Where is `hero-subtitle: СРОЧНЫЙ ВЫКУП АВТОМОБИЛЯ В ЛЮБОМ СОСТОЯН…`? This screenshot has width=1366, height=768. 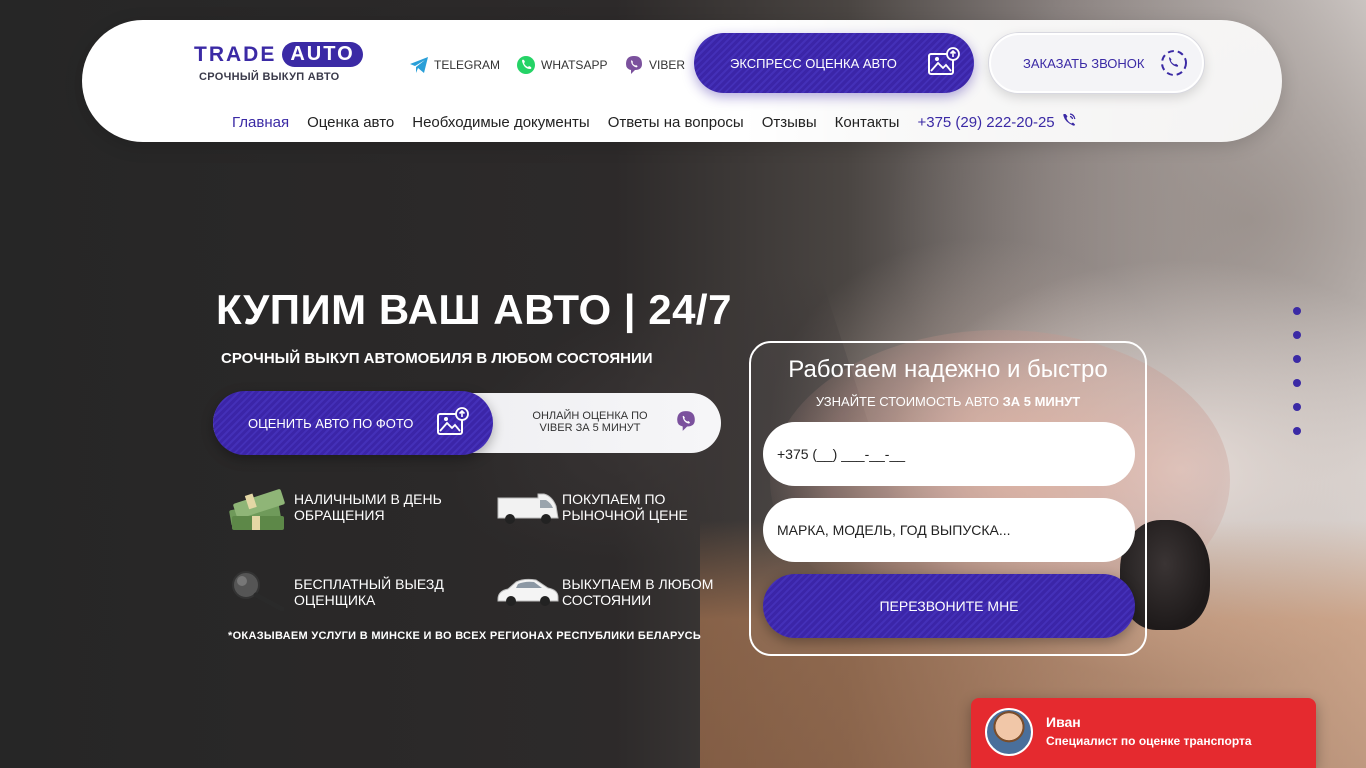
hero-subtitle: СРОЧНЫЙ ВЫКУП АВТОМОБИЛЯ В ЛЮБОМ СОСТОЯН… is located at coordinates (437, 358).